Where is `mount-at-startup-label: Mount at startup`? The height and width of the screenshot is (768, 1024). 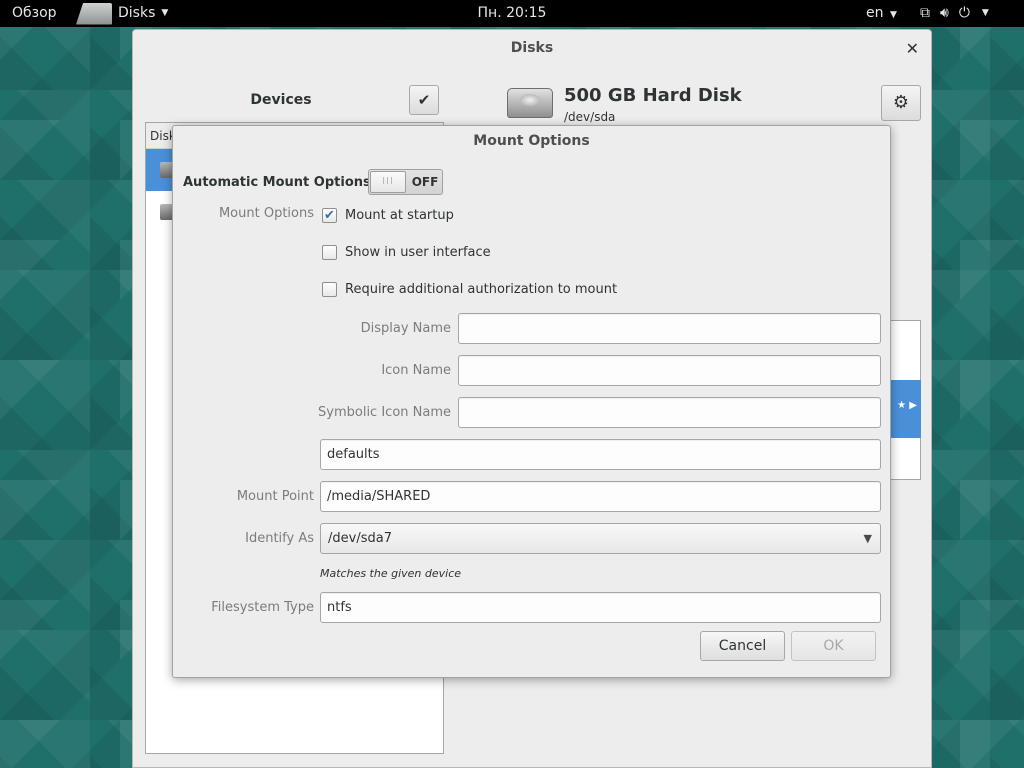
mount-at-startup-label: Mount at startup is located at coordinates (399, 215).